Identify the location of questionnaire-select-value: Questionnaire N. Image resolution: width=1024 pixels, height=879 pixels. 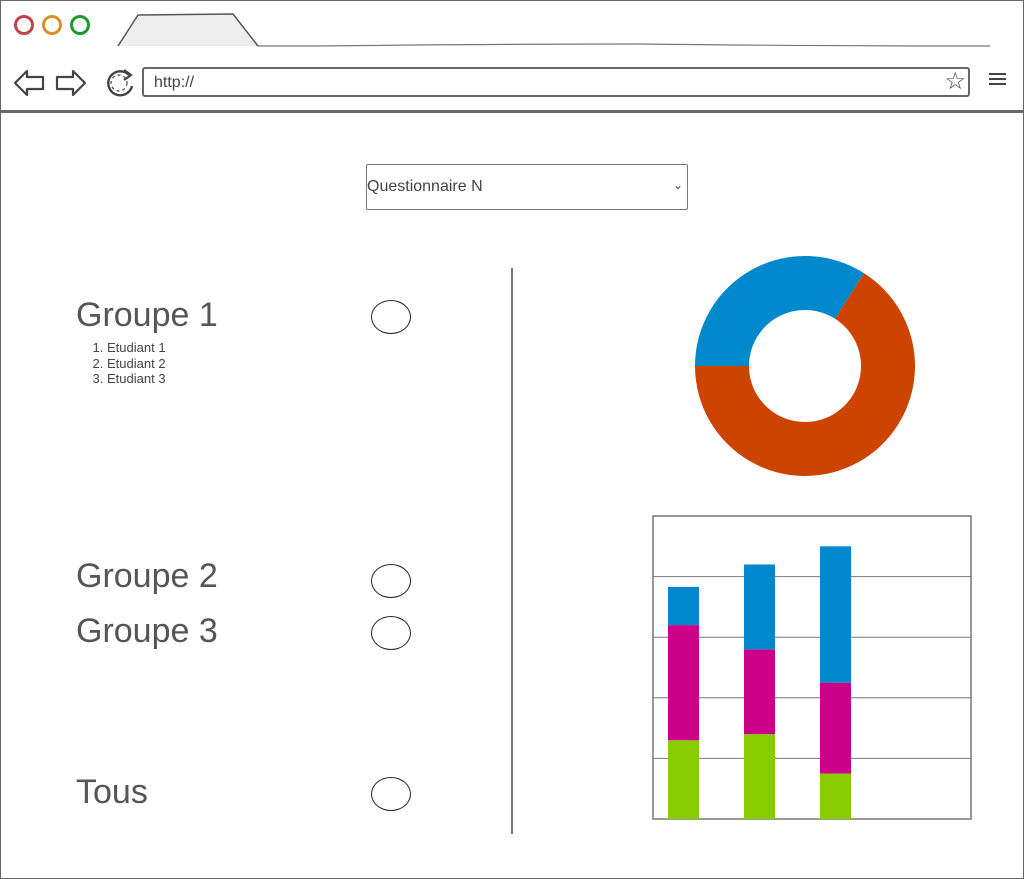
(425, 186).